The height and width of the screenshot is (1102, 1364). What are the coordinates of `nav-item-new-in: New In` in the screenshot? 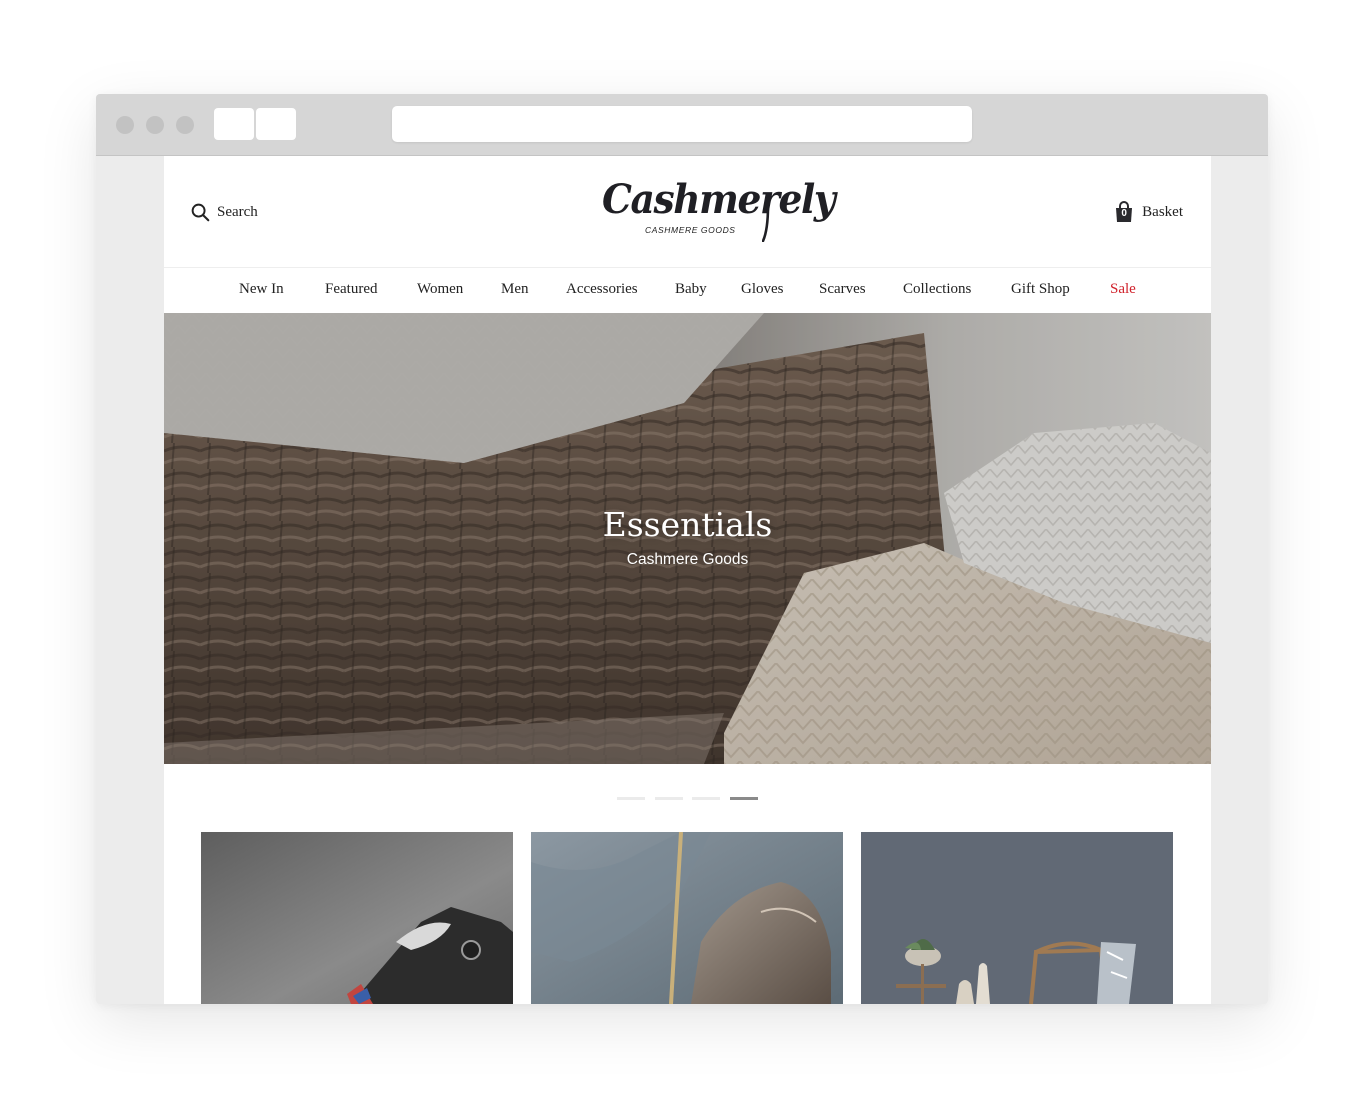 It's located at (261, 289).